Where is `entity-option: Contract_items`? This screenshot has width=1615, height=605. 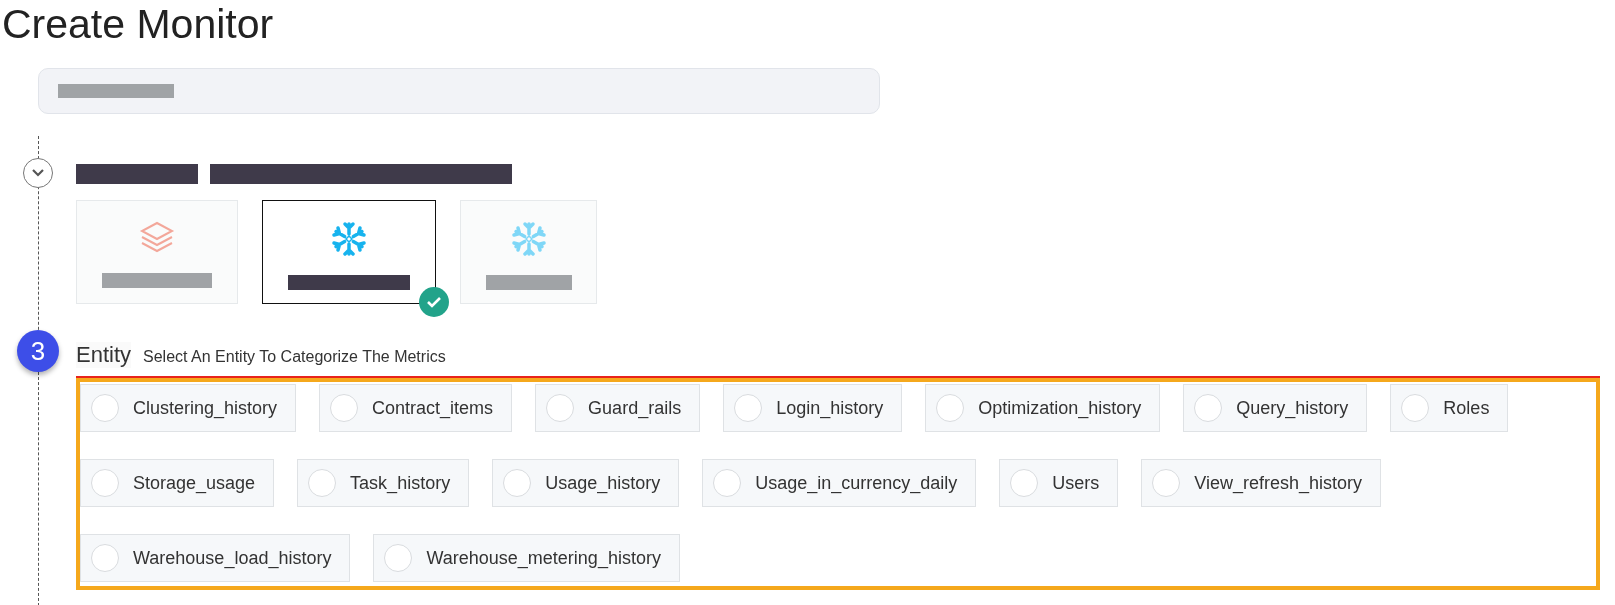 entity-option: Contract_items is located at coordinates (416, 408).